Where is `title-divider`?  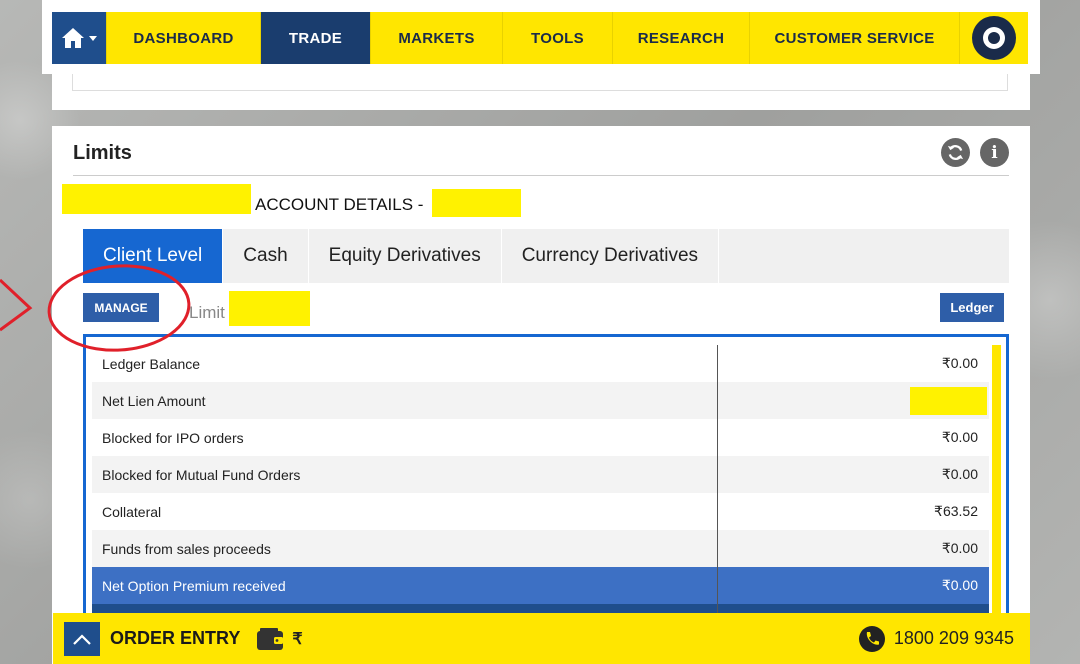
title-divider is located at coordinates (541, 175).